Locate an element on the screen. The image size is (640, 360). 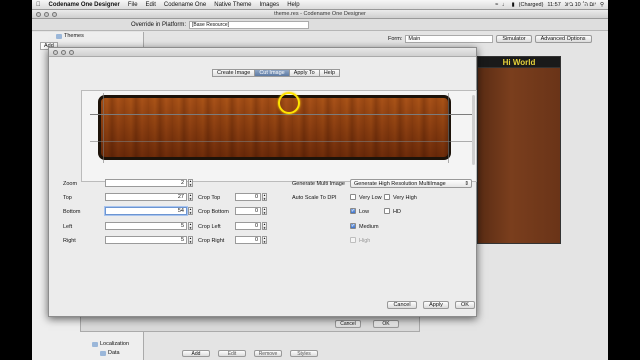
low-label: Low is located at coordinates (364, 212).